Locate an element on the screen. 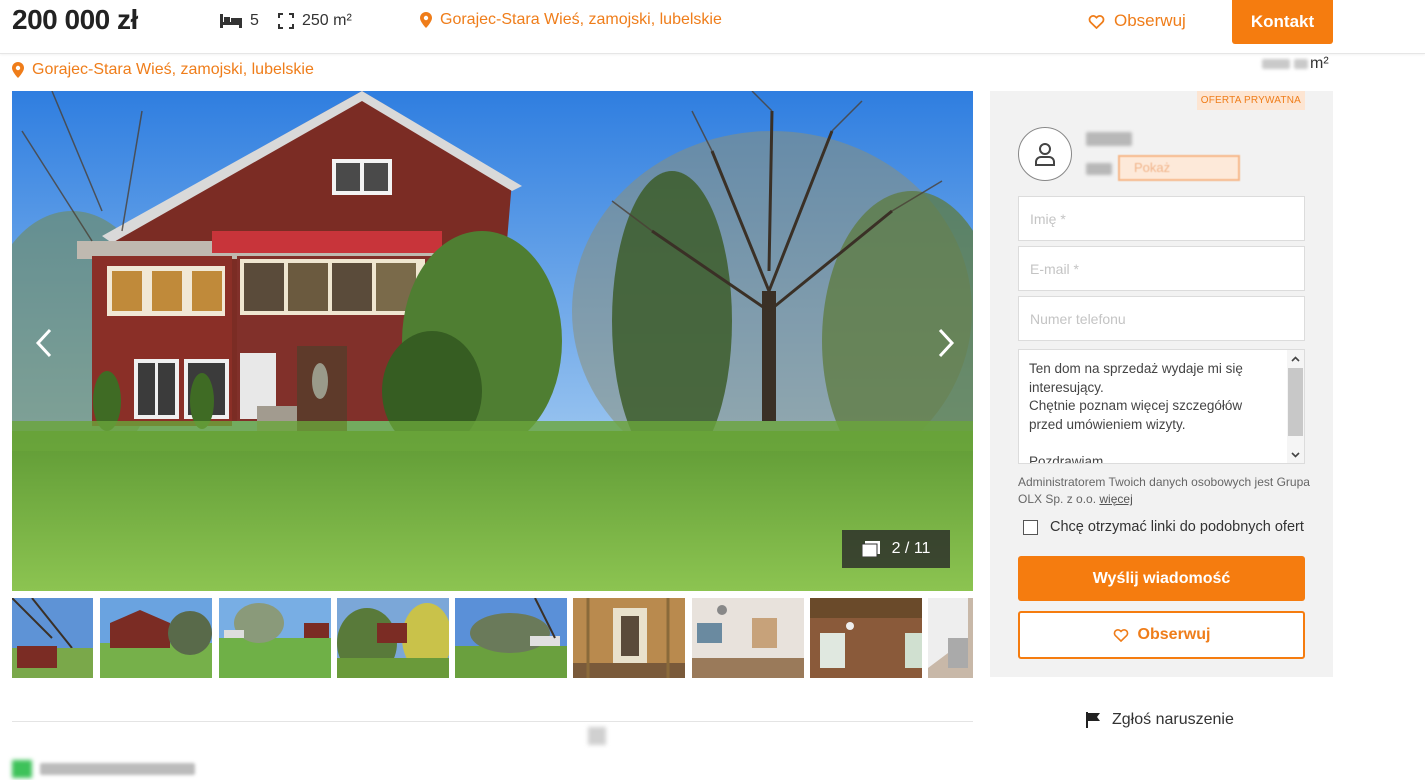 The width and height of the screenshot is (1425, 780). user-icon is located at coordinates (1045, 154).